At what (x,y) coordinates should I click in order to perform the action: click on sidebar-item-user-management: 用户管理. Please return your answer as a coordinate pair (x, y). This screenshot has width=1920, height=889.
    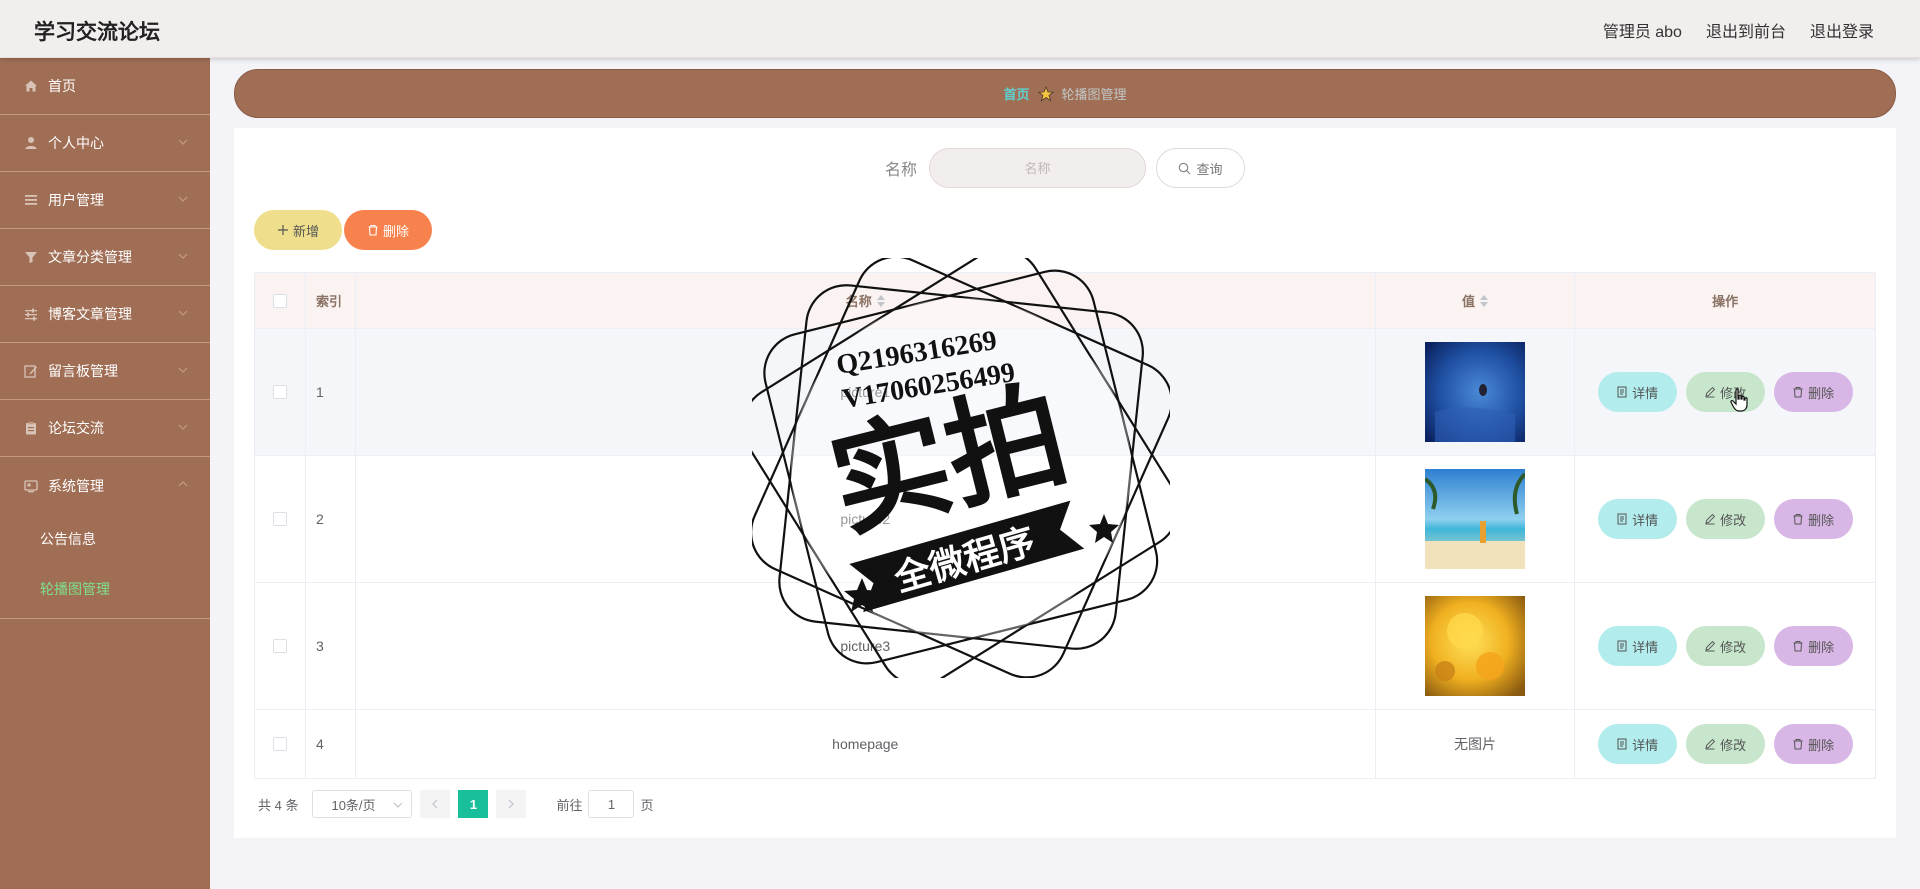
    Looking at the image, I should click on (105, 200).